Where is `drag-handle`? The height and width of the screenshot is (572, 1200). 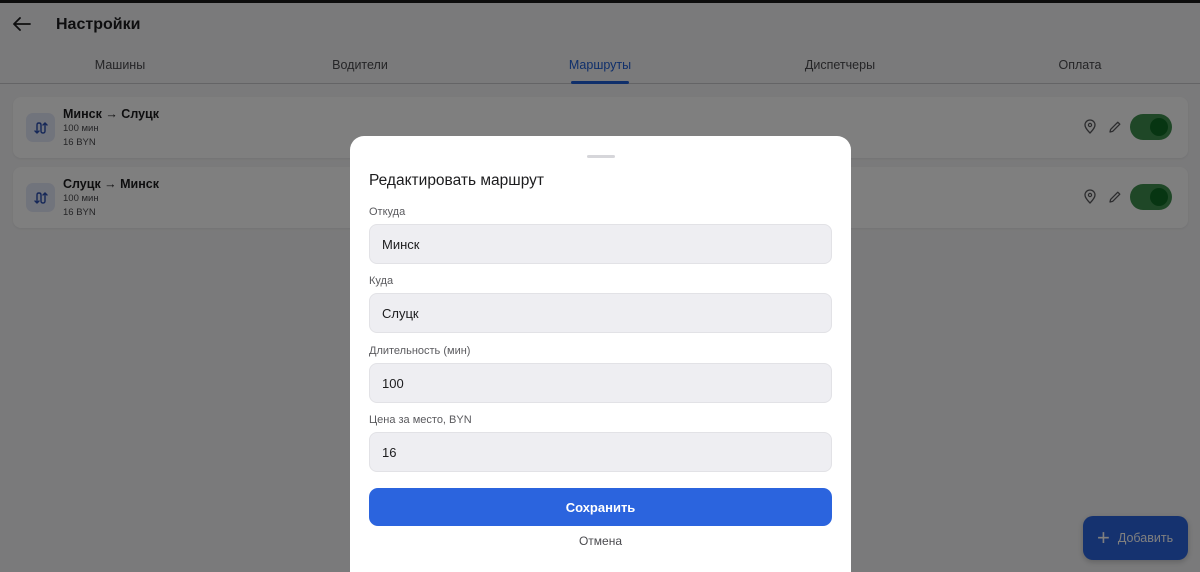 drag-handle is located at coordinates (601, 156).